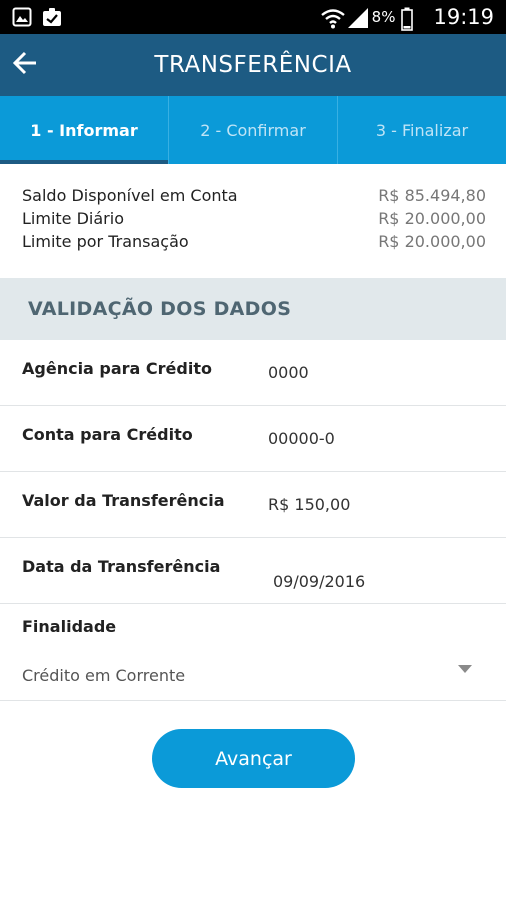 Image resolution: width=506 pixels, height=900 pixels. What do you see at coordinates (254, 243) in the screenshot?
I see `balance-row: Limite por Transação R$ 20.000,00` at bounding box center [254, 243].